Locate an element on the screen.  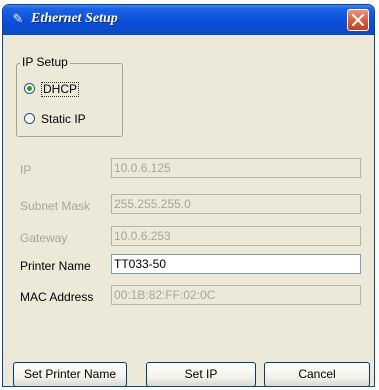
cancel-button: Cancel is located at coordinates (317, 374).